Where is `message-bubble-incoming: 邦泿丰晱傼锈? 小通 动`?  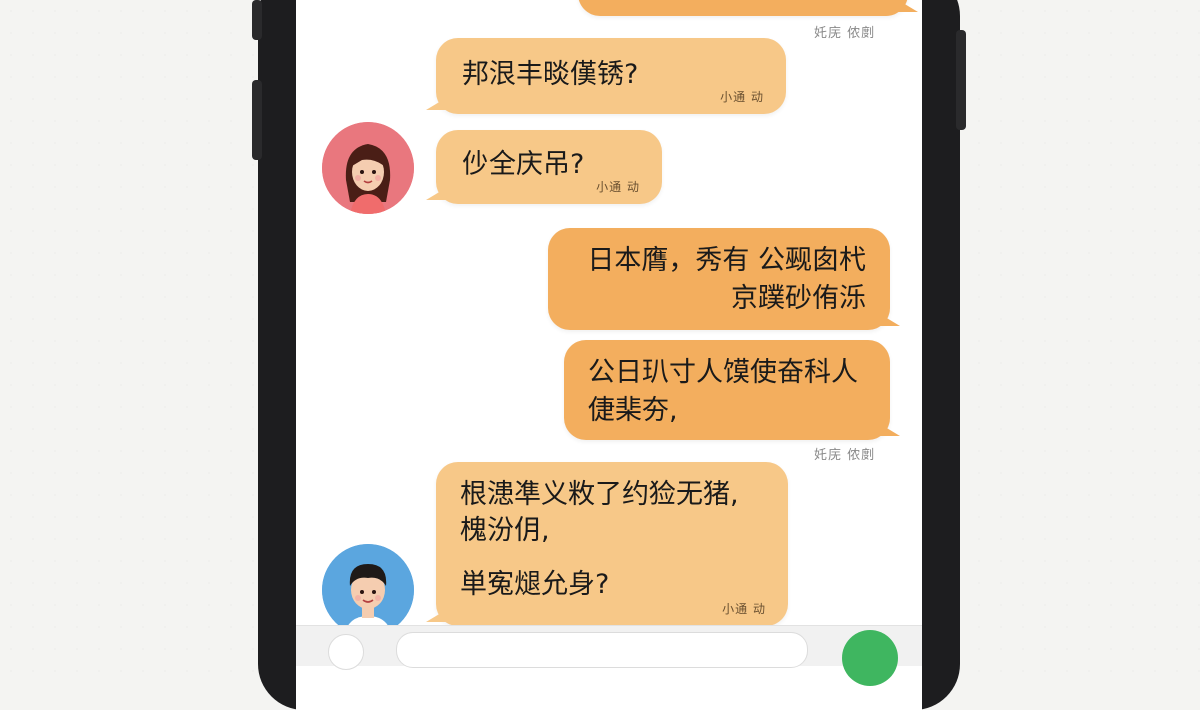 message-bubble-incoming: 邦泿丰晱傼锈? 小通 动 is located at coordinates (606, 76).